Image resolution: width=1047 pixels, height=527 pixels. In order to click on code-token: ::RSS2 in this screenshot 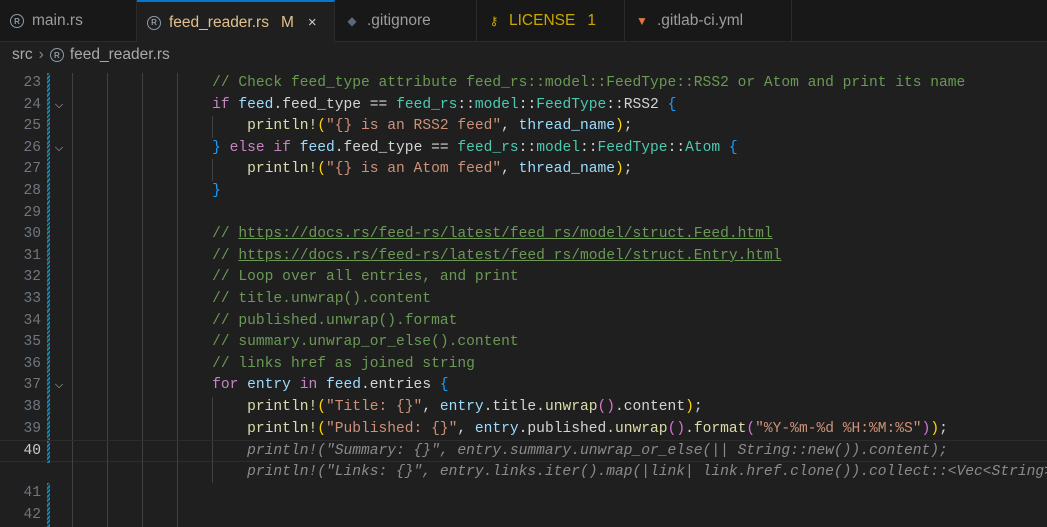, I will do `click(637, 104)`.